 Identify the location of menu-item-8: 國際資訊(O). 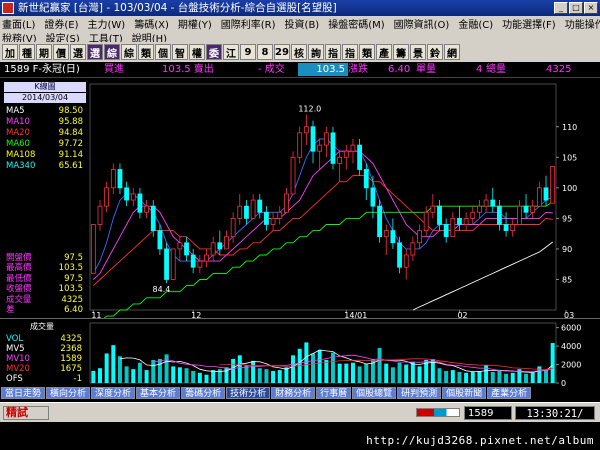
(422, 23).